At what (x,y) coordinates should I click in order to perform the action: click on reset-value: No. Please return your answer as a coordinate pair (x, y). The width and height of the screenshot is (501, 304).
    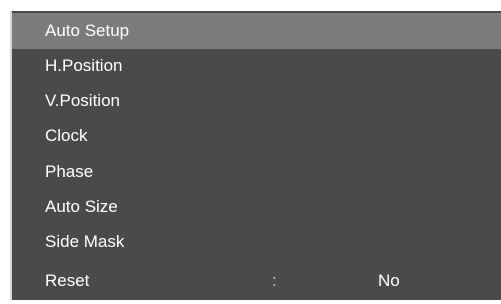
    Looking at the image, I should click on (389, 281).